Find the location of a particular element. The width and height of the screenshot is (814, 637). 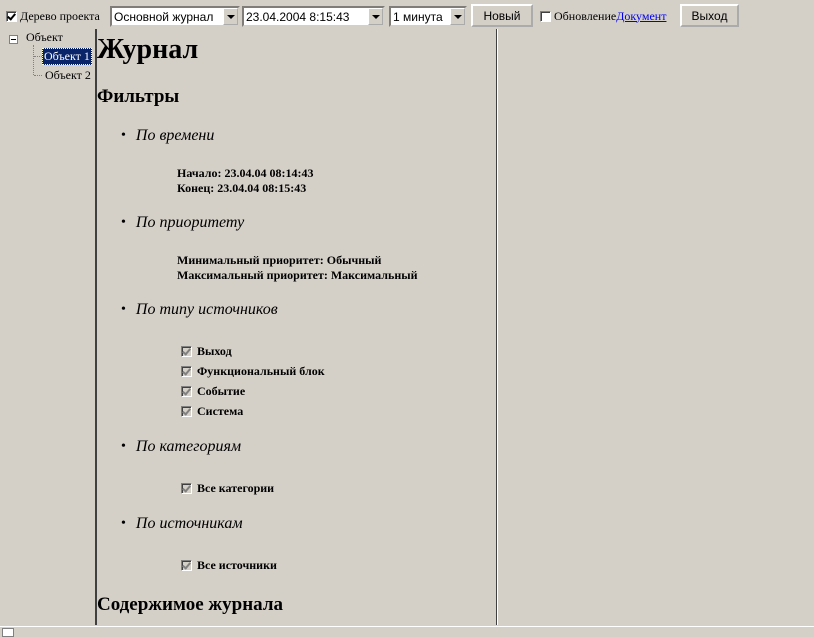

interval-select-value: 1 минута is located at coordinates (418, 16).